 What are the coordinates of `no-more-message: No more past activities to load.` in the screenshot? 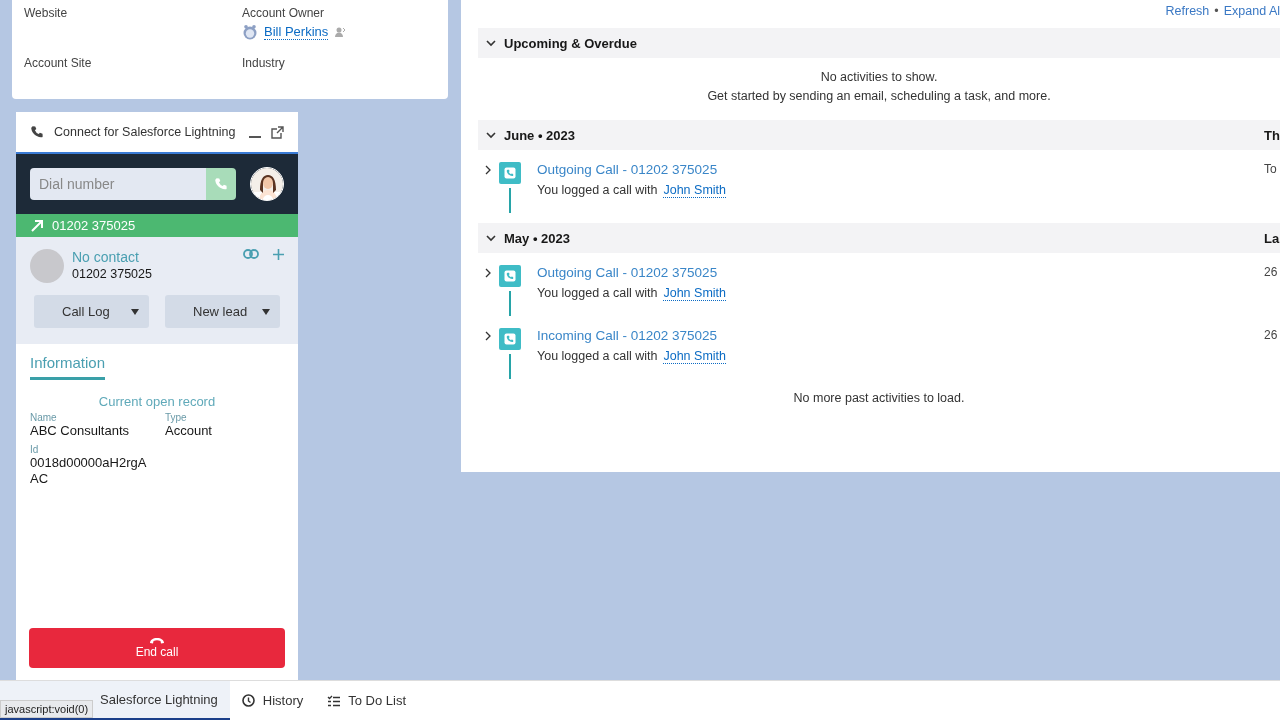 It's located at (879, 398).